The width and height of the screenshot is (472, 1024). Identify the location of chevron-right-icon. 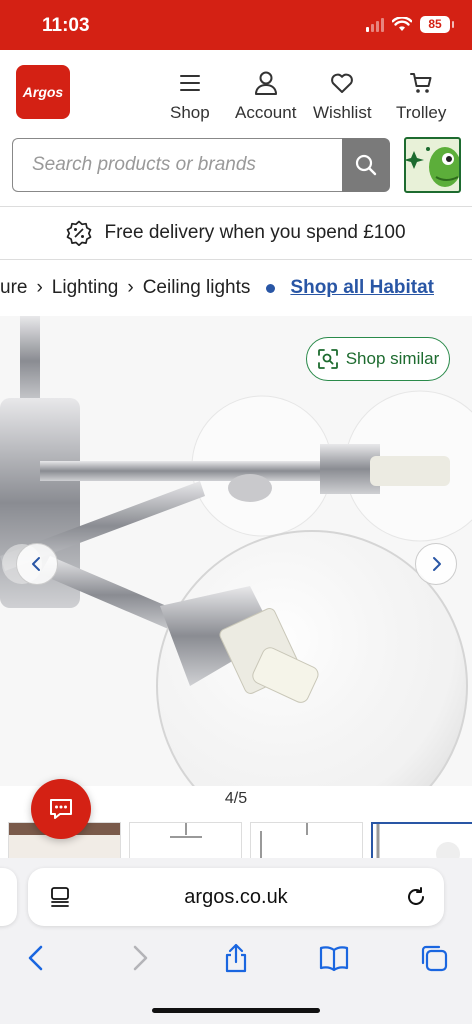
(437, 564).